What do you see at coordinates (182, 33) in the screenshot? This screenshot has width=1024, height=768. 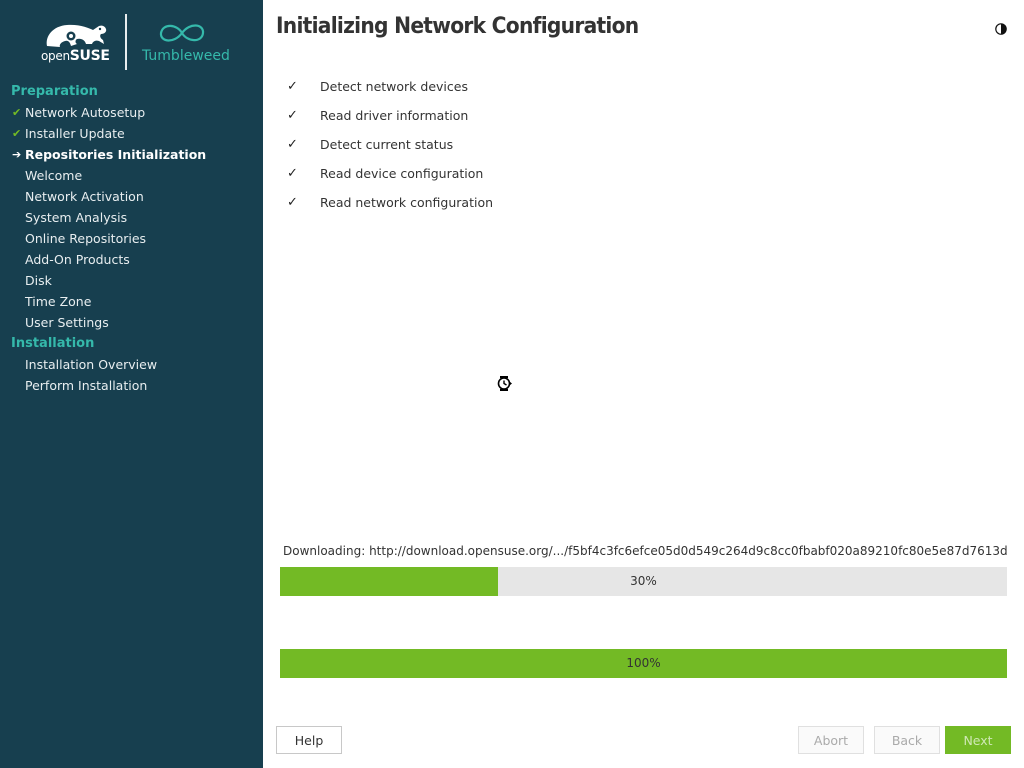 I see `infinity-logo-icon` at bounding box center [182, 33].